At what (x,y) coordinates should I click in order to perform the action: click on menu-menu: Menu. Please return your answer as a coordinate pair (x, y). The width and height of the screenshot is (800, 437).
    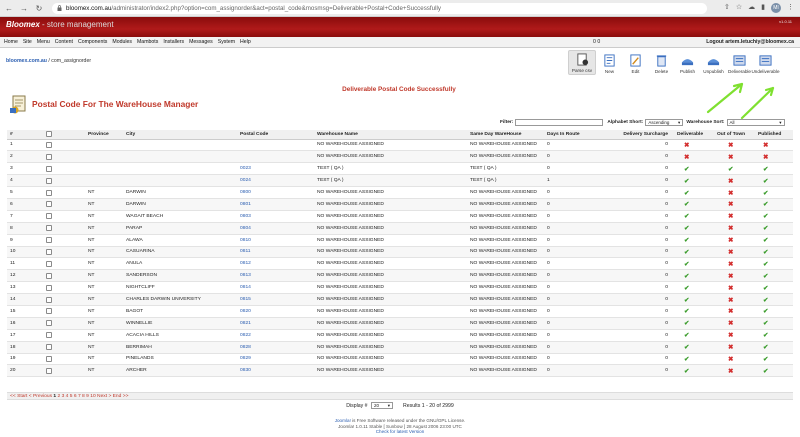
    Looking at the image, I should click on (43, 42).